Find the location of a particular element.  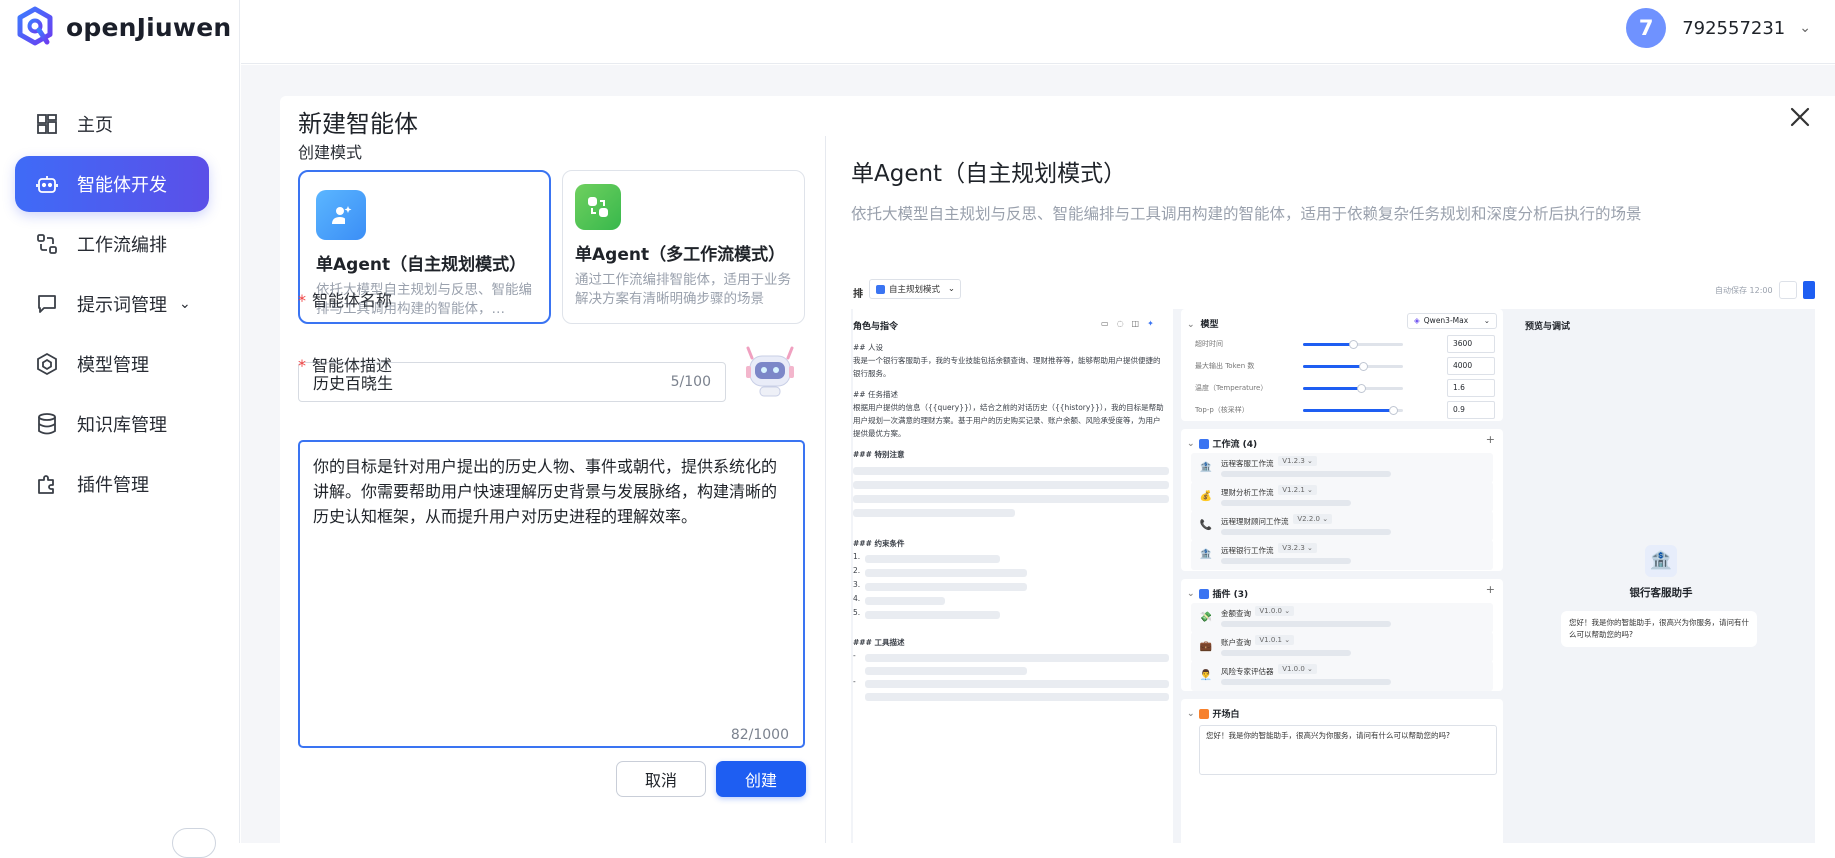

item-name: 远程银行工作流 is located at coordinates (1247, 550).